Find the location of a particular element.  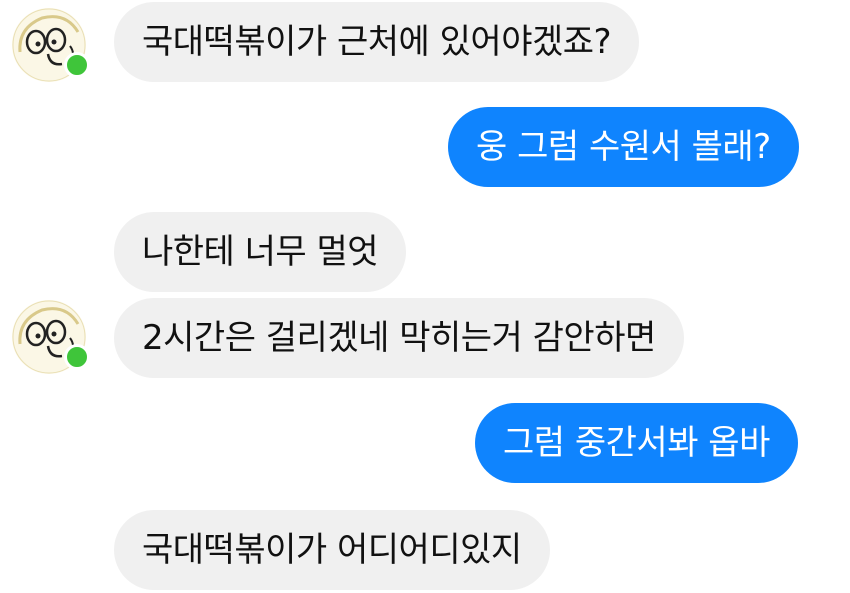

message-bubble: 그럼 중간서봐 옵바 is located at coordinates (636, 443).